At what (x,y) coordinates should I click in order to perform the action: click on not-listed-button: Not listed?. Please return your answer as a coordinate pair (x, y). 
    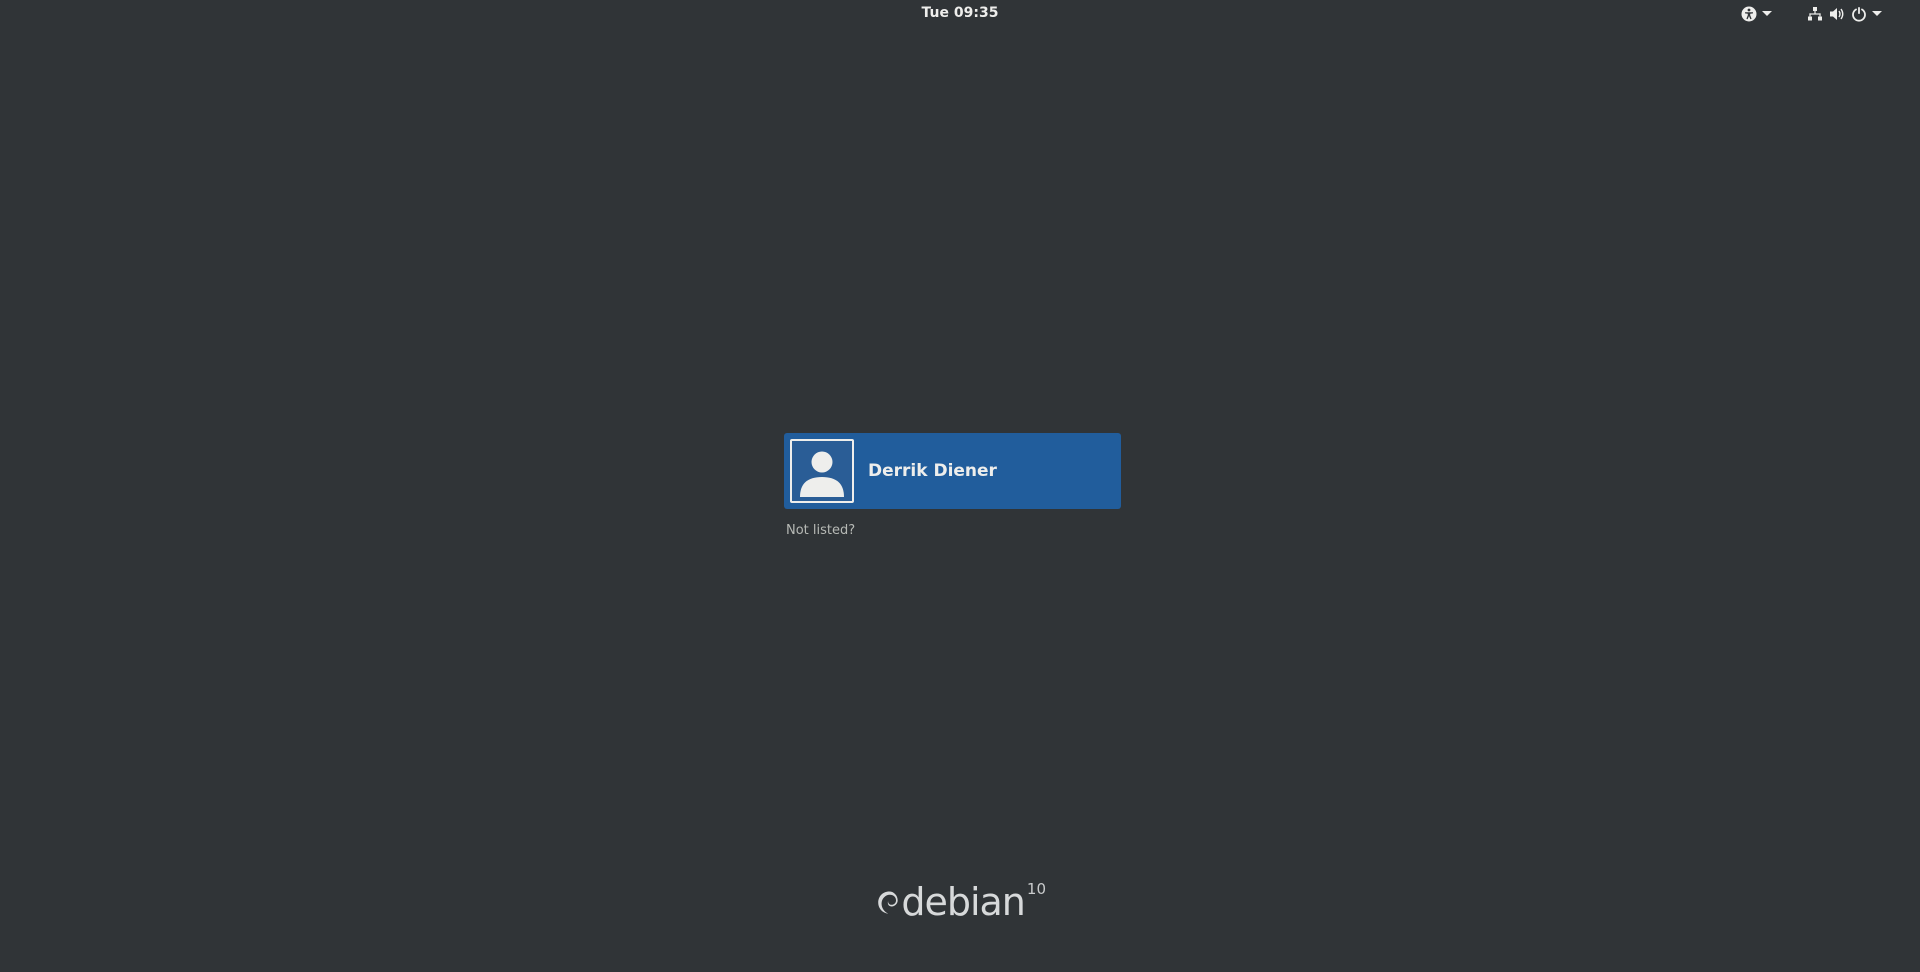
    Looking at the image, I should click on (820, 530).